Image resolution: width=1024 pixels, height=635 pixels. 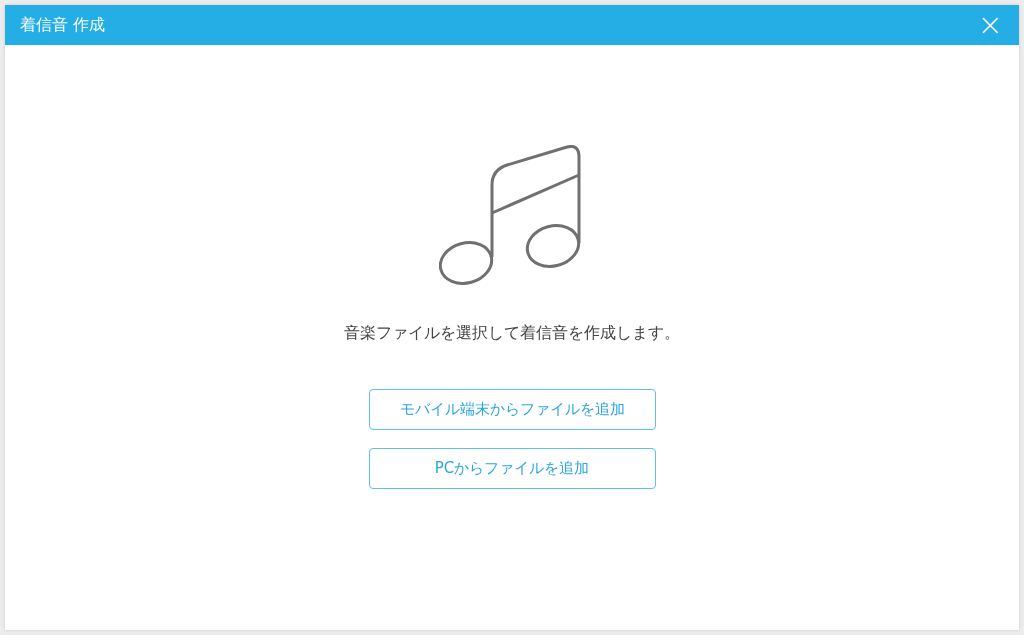 What do you see at coordinates (512, 333) in the screenshot?
I see `instruction-text: 音楽ファイルを選択して着信音を作成します。` at bounding box center [512, 333].